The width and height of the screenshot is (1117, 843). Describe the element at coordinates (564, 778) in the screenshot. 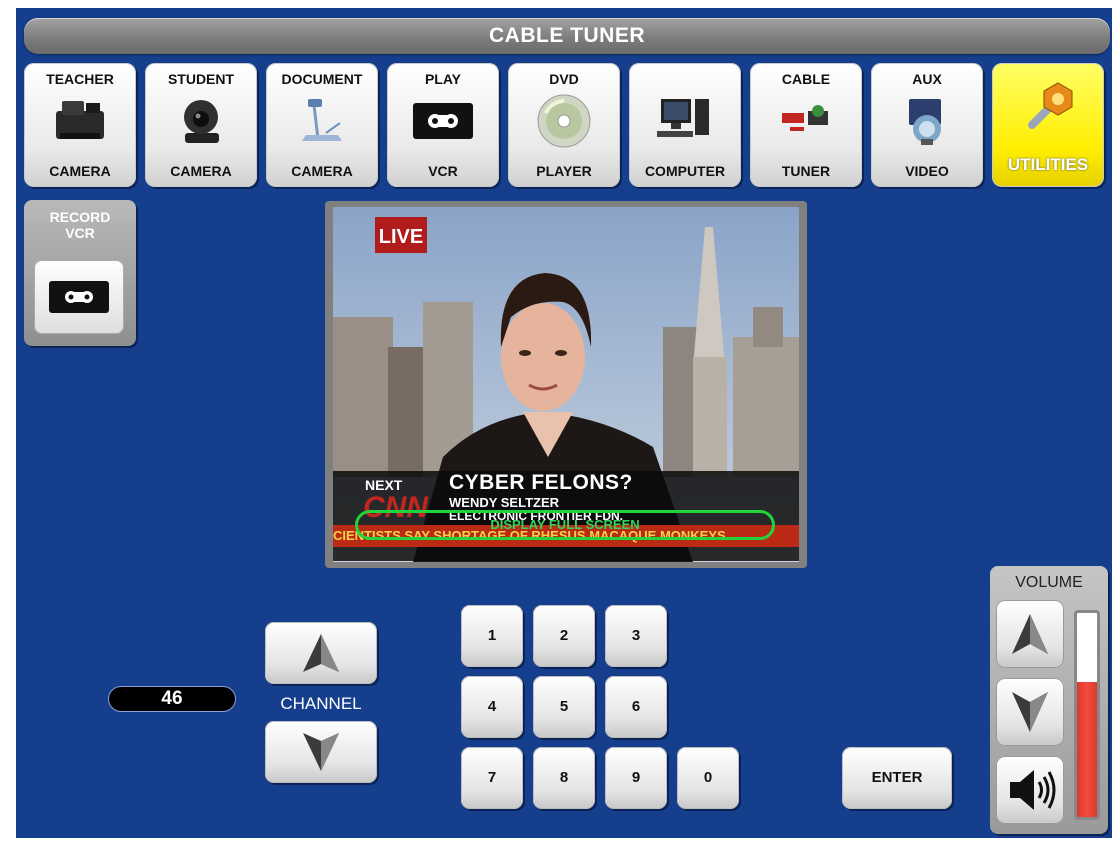

I see `keypad-8: 8` at that location.